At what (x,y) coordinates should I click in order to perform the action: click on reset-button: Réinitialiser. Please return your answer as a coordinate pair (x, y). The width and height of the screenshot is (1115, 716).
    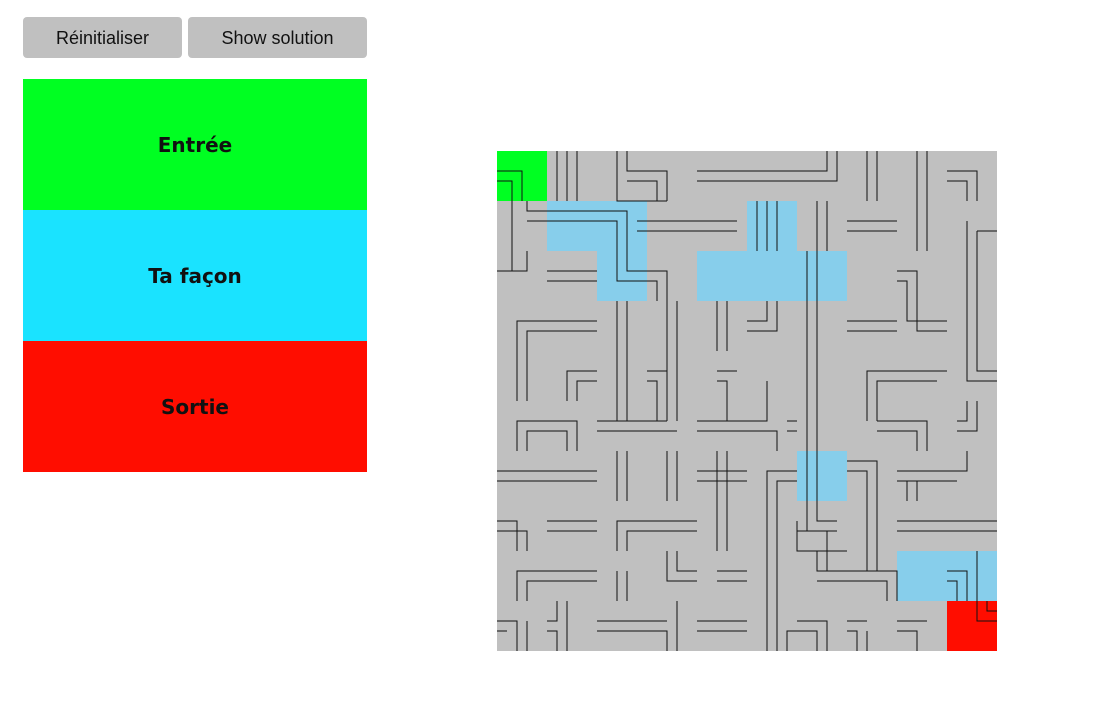
    Looking at the image, I should click on (102, 37).